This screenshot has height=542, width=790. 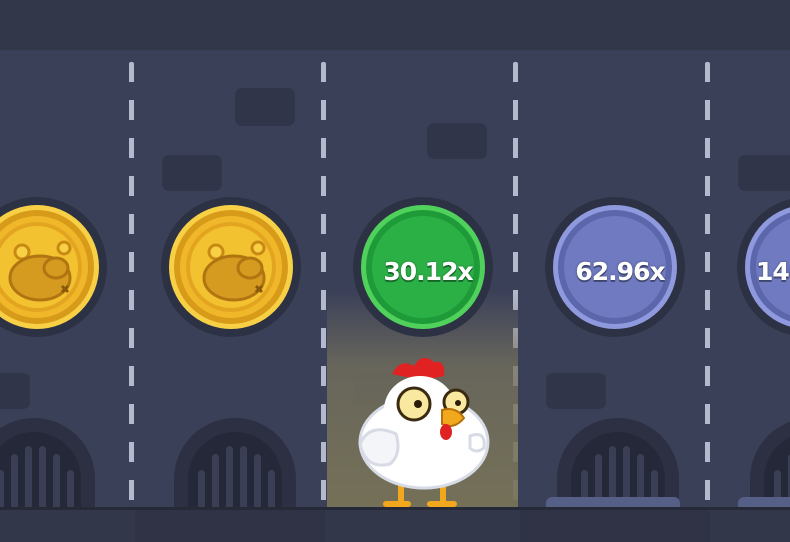 What do you see at coordinates (773, 271) in the screenshot?
I see `multiplier-label: 140` at bounding box center [773, 271].